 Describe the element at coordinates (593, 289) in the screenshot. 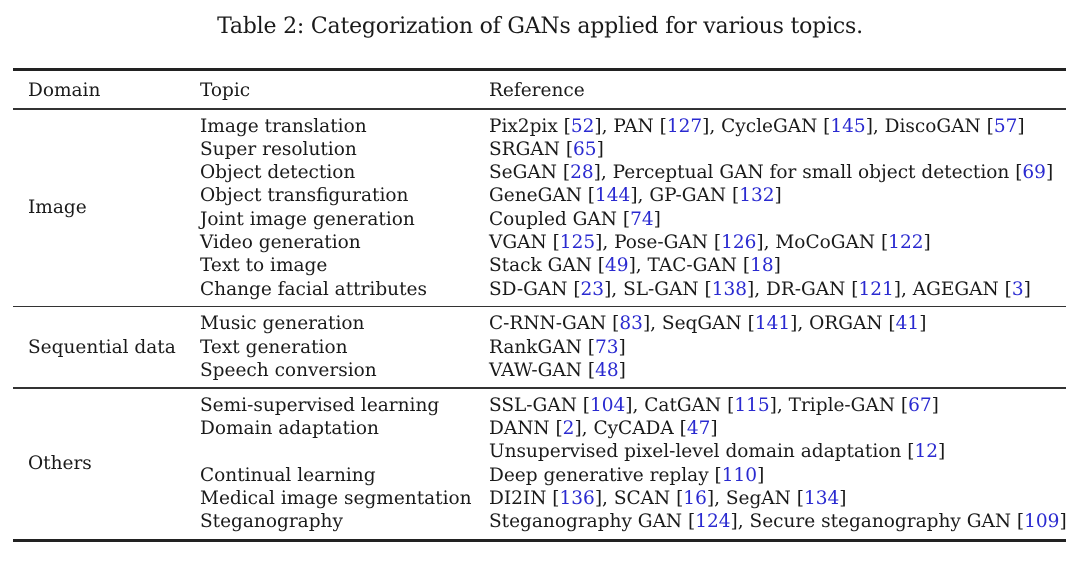

I see `citation-link: 23` at that location.